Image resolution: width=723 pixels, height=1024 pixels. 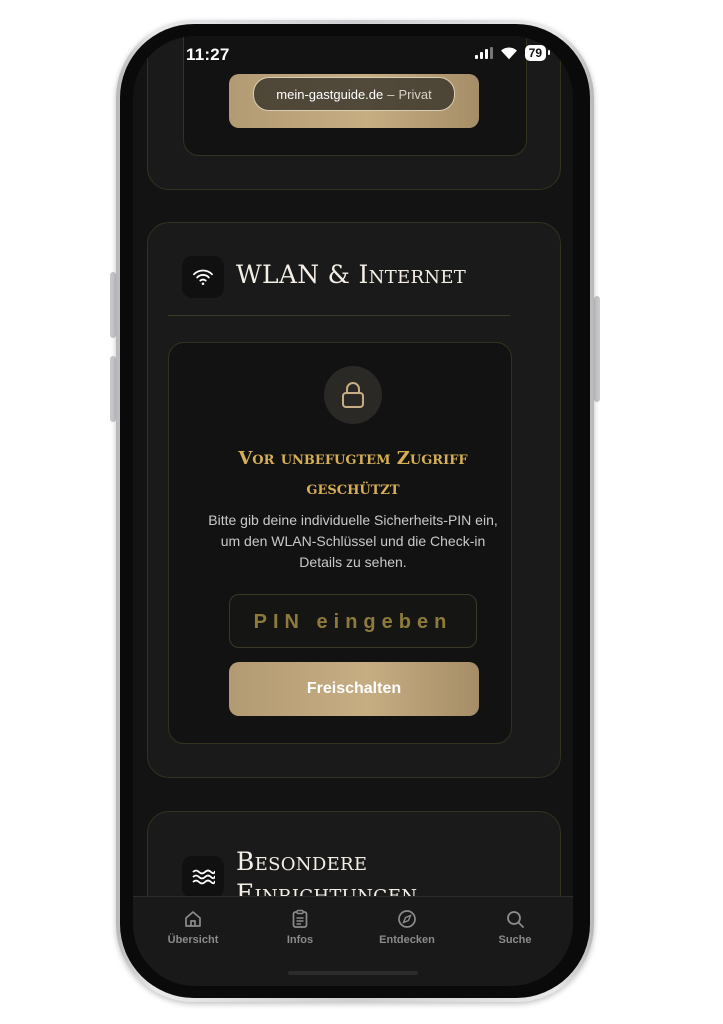 I want to click on lock-circle, so click(x=353, y=395).